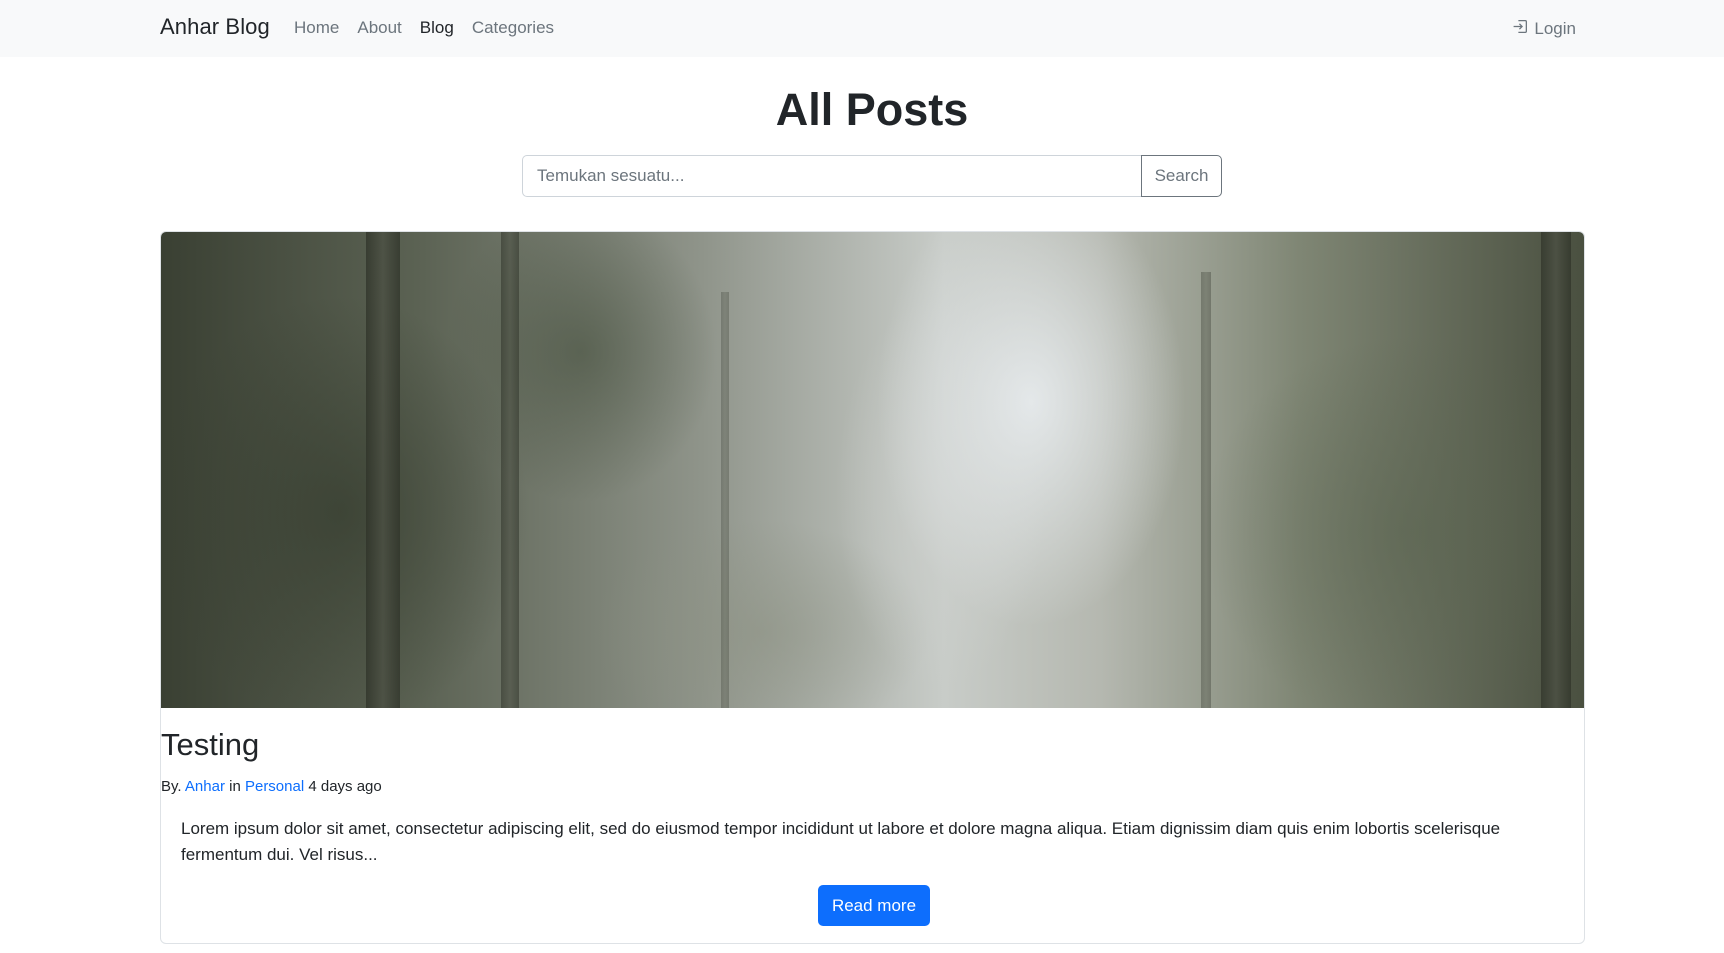 This screenshot has height=953, width=1724. Describe the element at coordinates (874, 905) in the screenshot. I see `read-more-button: Read more` at that location.